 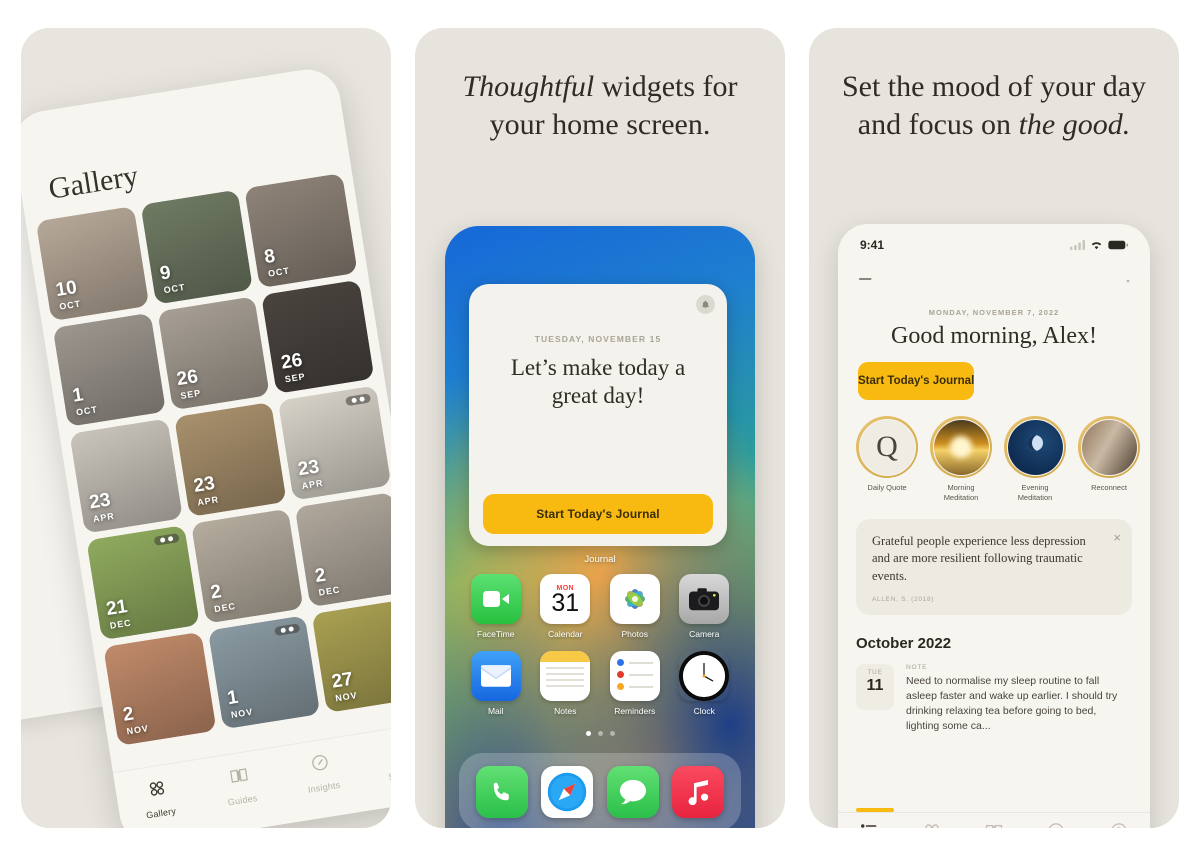 What do you see at coordinates (869, 825) in the screenshot?
I see `tab-journal: Journal` at bounding box center [869, 825].